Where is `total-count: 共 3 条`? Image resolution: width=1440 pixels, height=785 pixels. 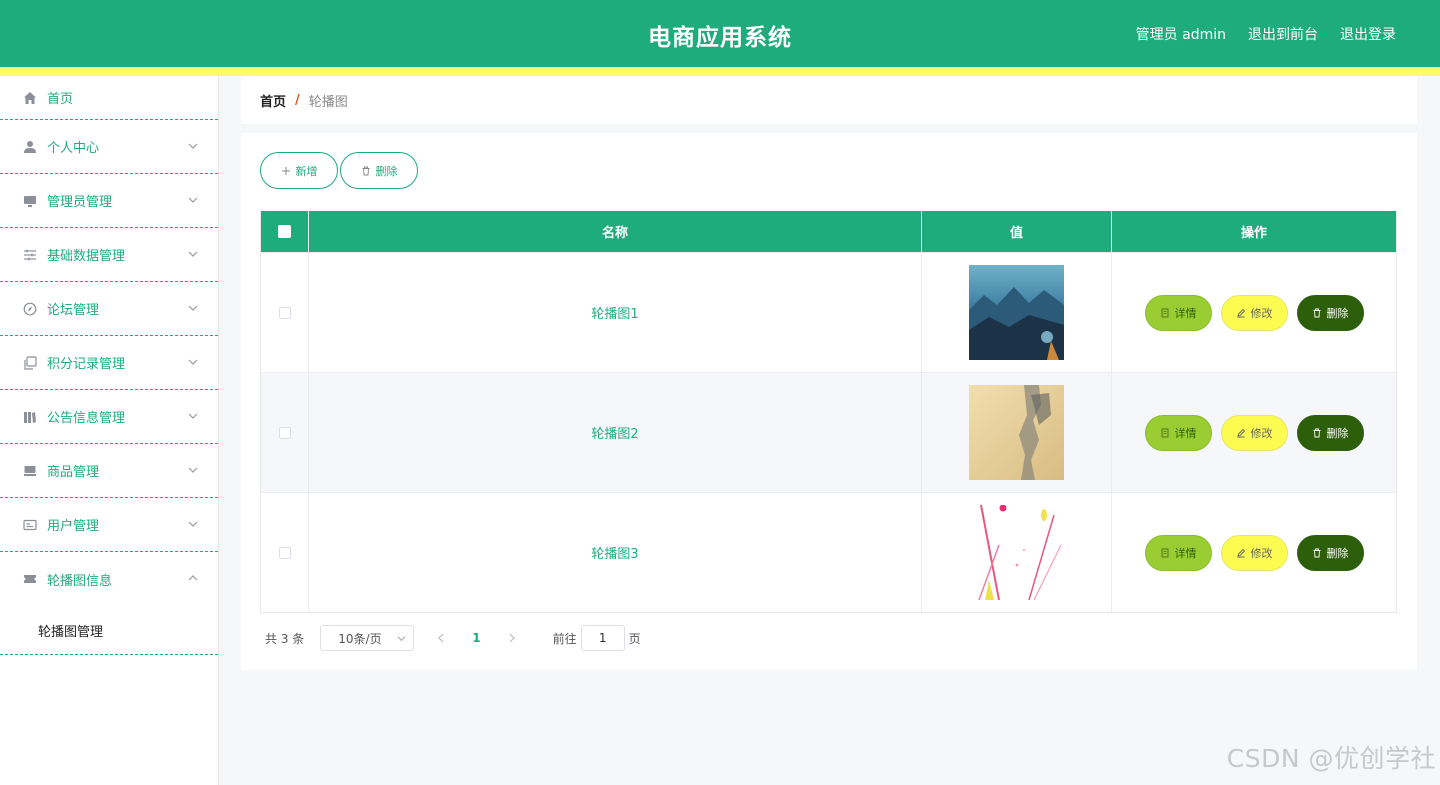
total-count: 共 3 条 is located at coordinates (285, 638).